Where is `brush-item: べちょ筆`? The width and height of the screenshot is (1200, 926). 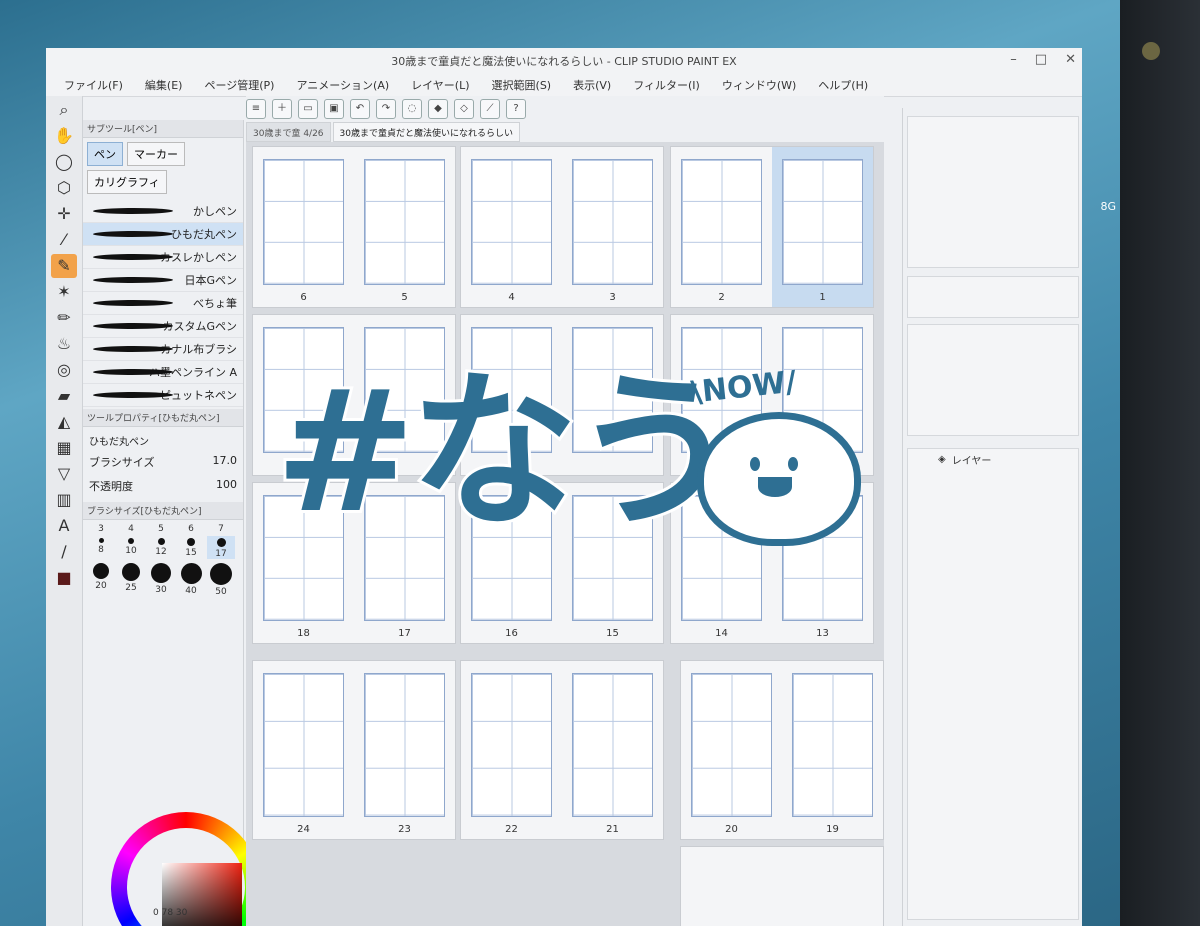 brush-item: べちょ筆 is located at coordinates (163, 303).